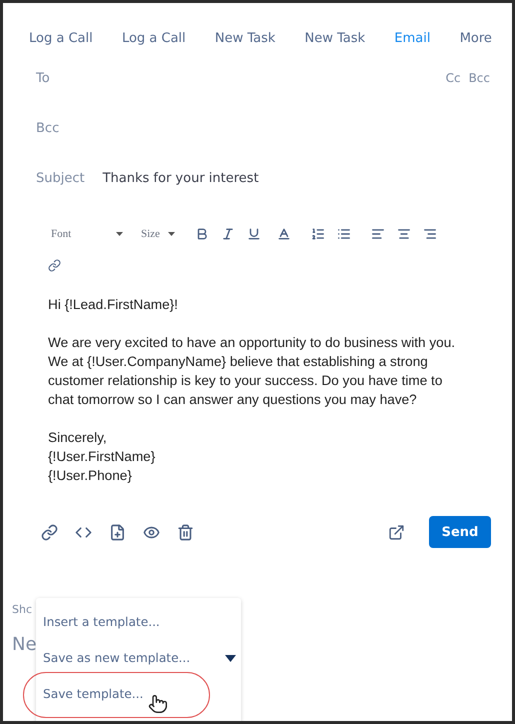 This screenshot has width=515, height=724. I want to click on recipient-link: Bcc, so click(479, 78).